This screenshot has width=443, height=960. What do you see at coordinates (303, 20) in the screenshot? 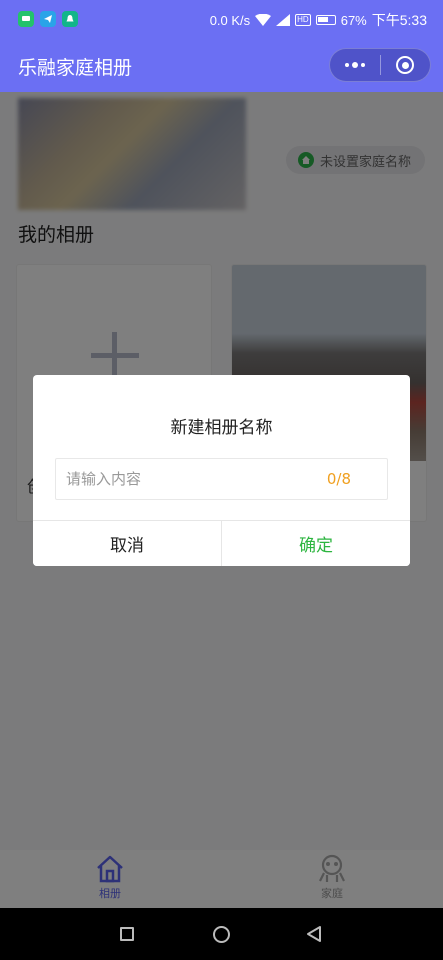
I see `hd-badge: HD` at bounding box center [303, 20].